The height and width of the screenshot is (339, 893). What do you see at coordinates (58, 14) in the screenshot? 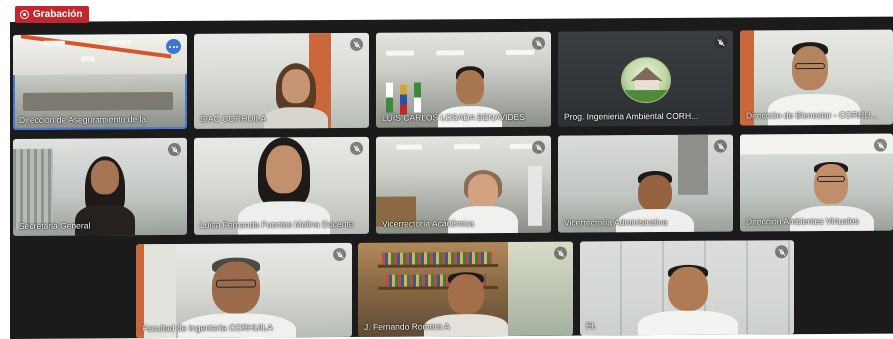
I see `recording-label: Grabación` at bounding box center [58, 14].